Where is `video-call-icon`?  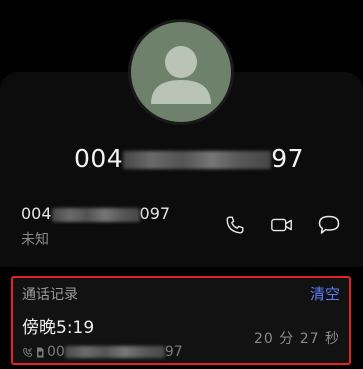 video-call-icon is located at coordinates (281, 225).